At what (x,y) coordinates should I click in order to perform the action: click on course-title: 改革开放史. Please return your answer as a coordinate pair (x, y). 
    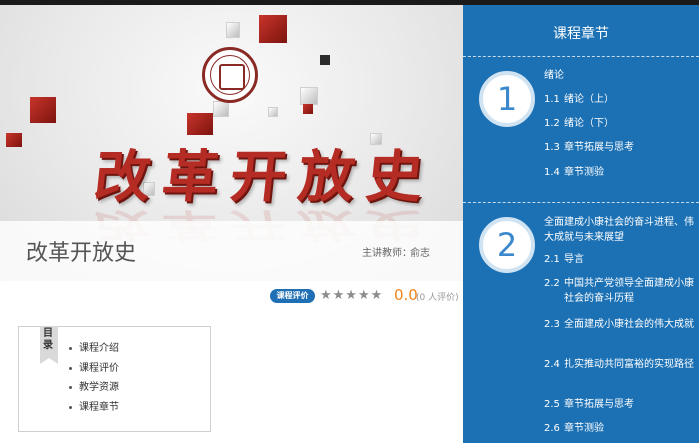
    Looking at the image, I should click on (81, 253).